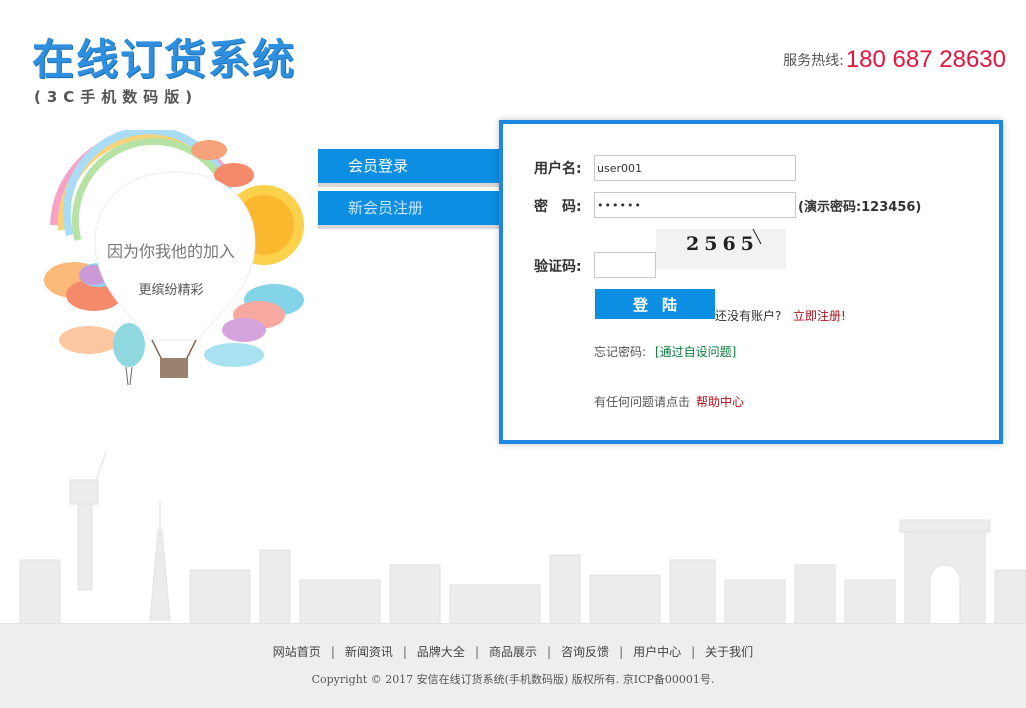  I want to click on login-button: 登陆, so click(655, 304).